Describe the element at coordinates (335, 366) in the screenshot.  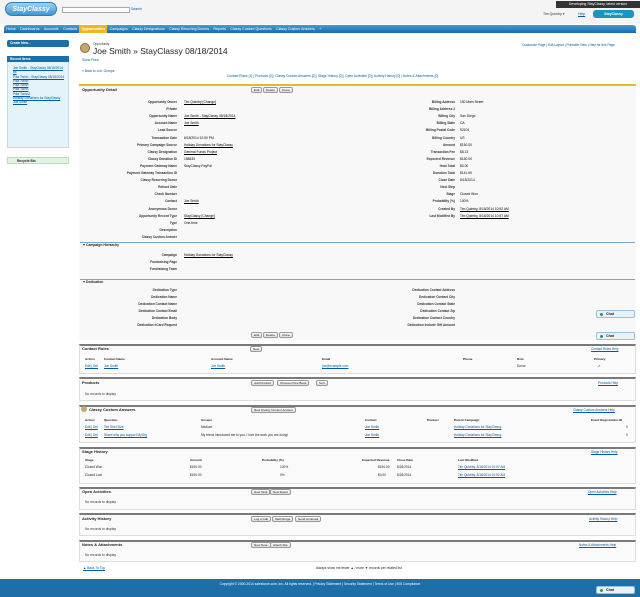
I see `email-link: joe@example.com` at that location.